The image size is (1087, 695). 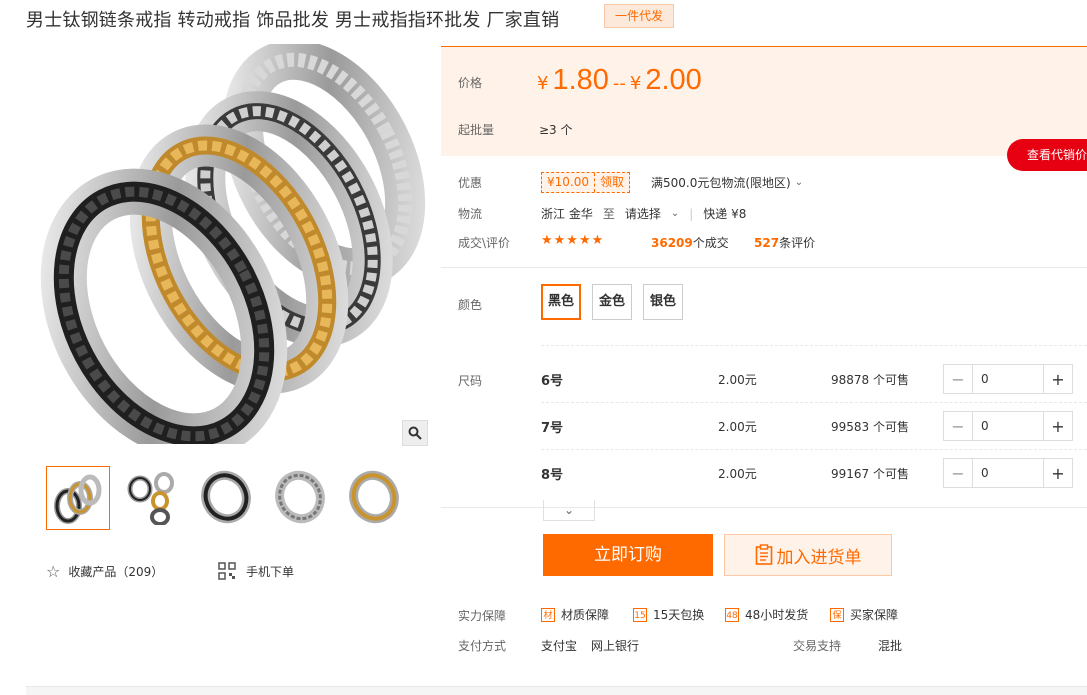 What do you see at coordinates (270, 571) in the screenshot?
I see `mobile-order-label: 手机下单` at bounding box center [270, 571].